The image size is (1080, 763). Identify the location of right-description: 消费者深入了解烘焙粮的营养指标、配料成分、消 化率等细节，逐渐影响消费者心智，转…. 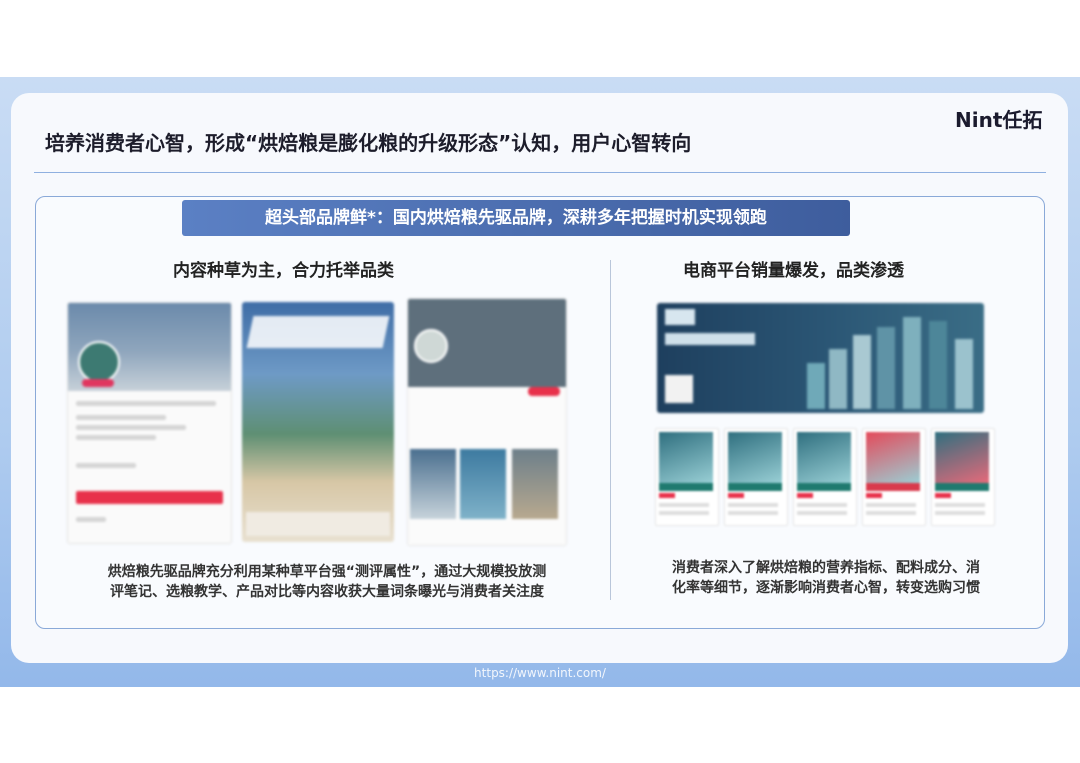
(826, 578).